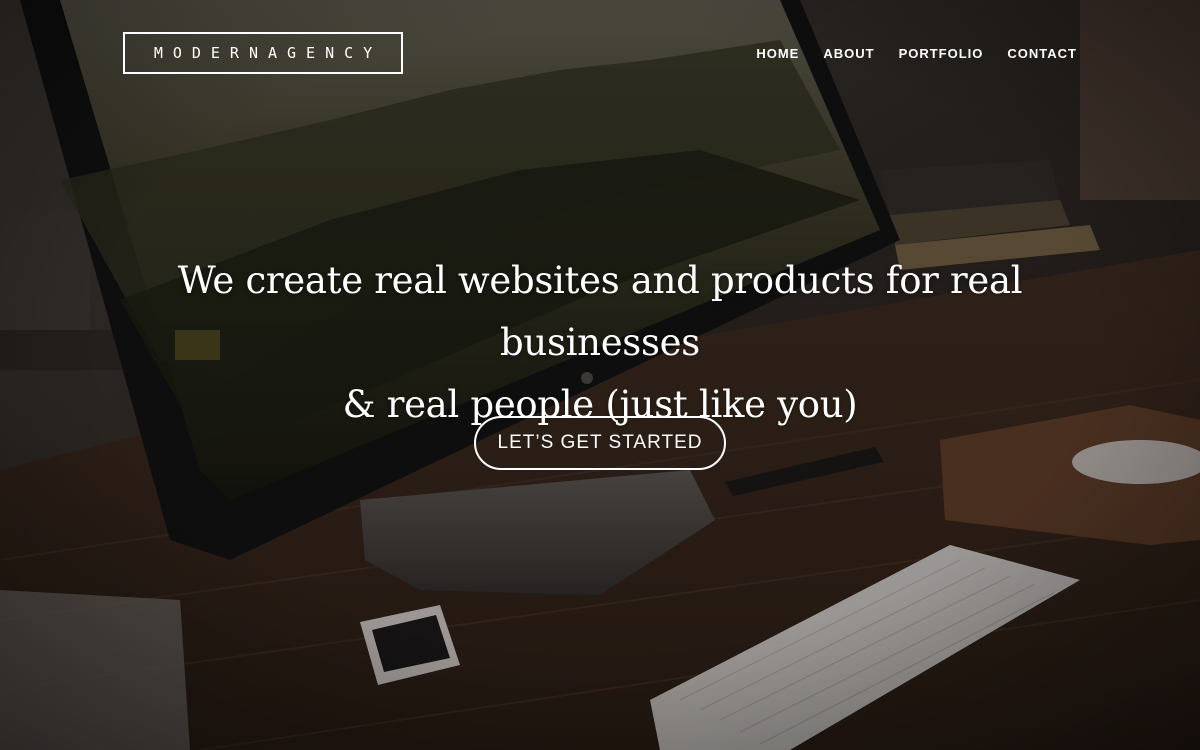 The width and height of the screenshot is (1200, 750). I want to click on get-started-button: LET’S GET STARTED, so click(600, 443).